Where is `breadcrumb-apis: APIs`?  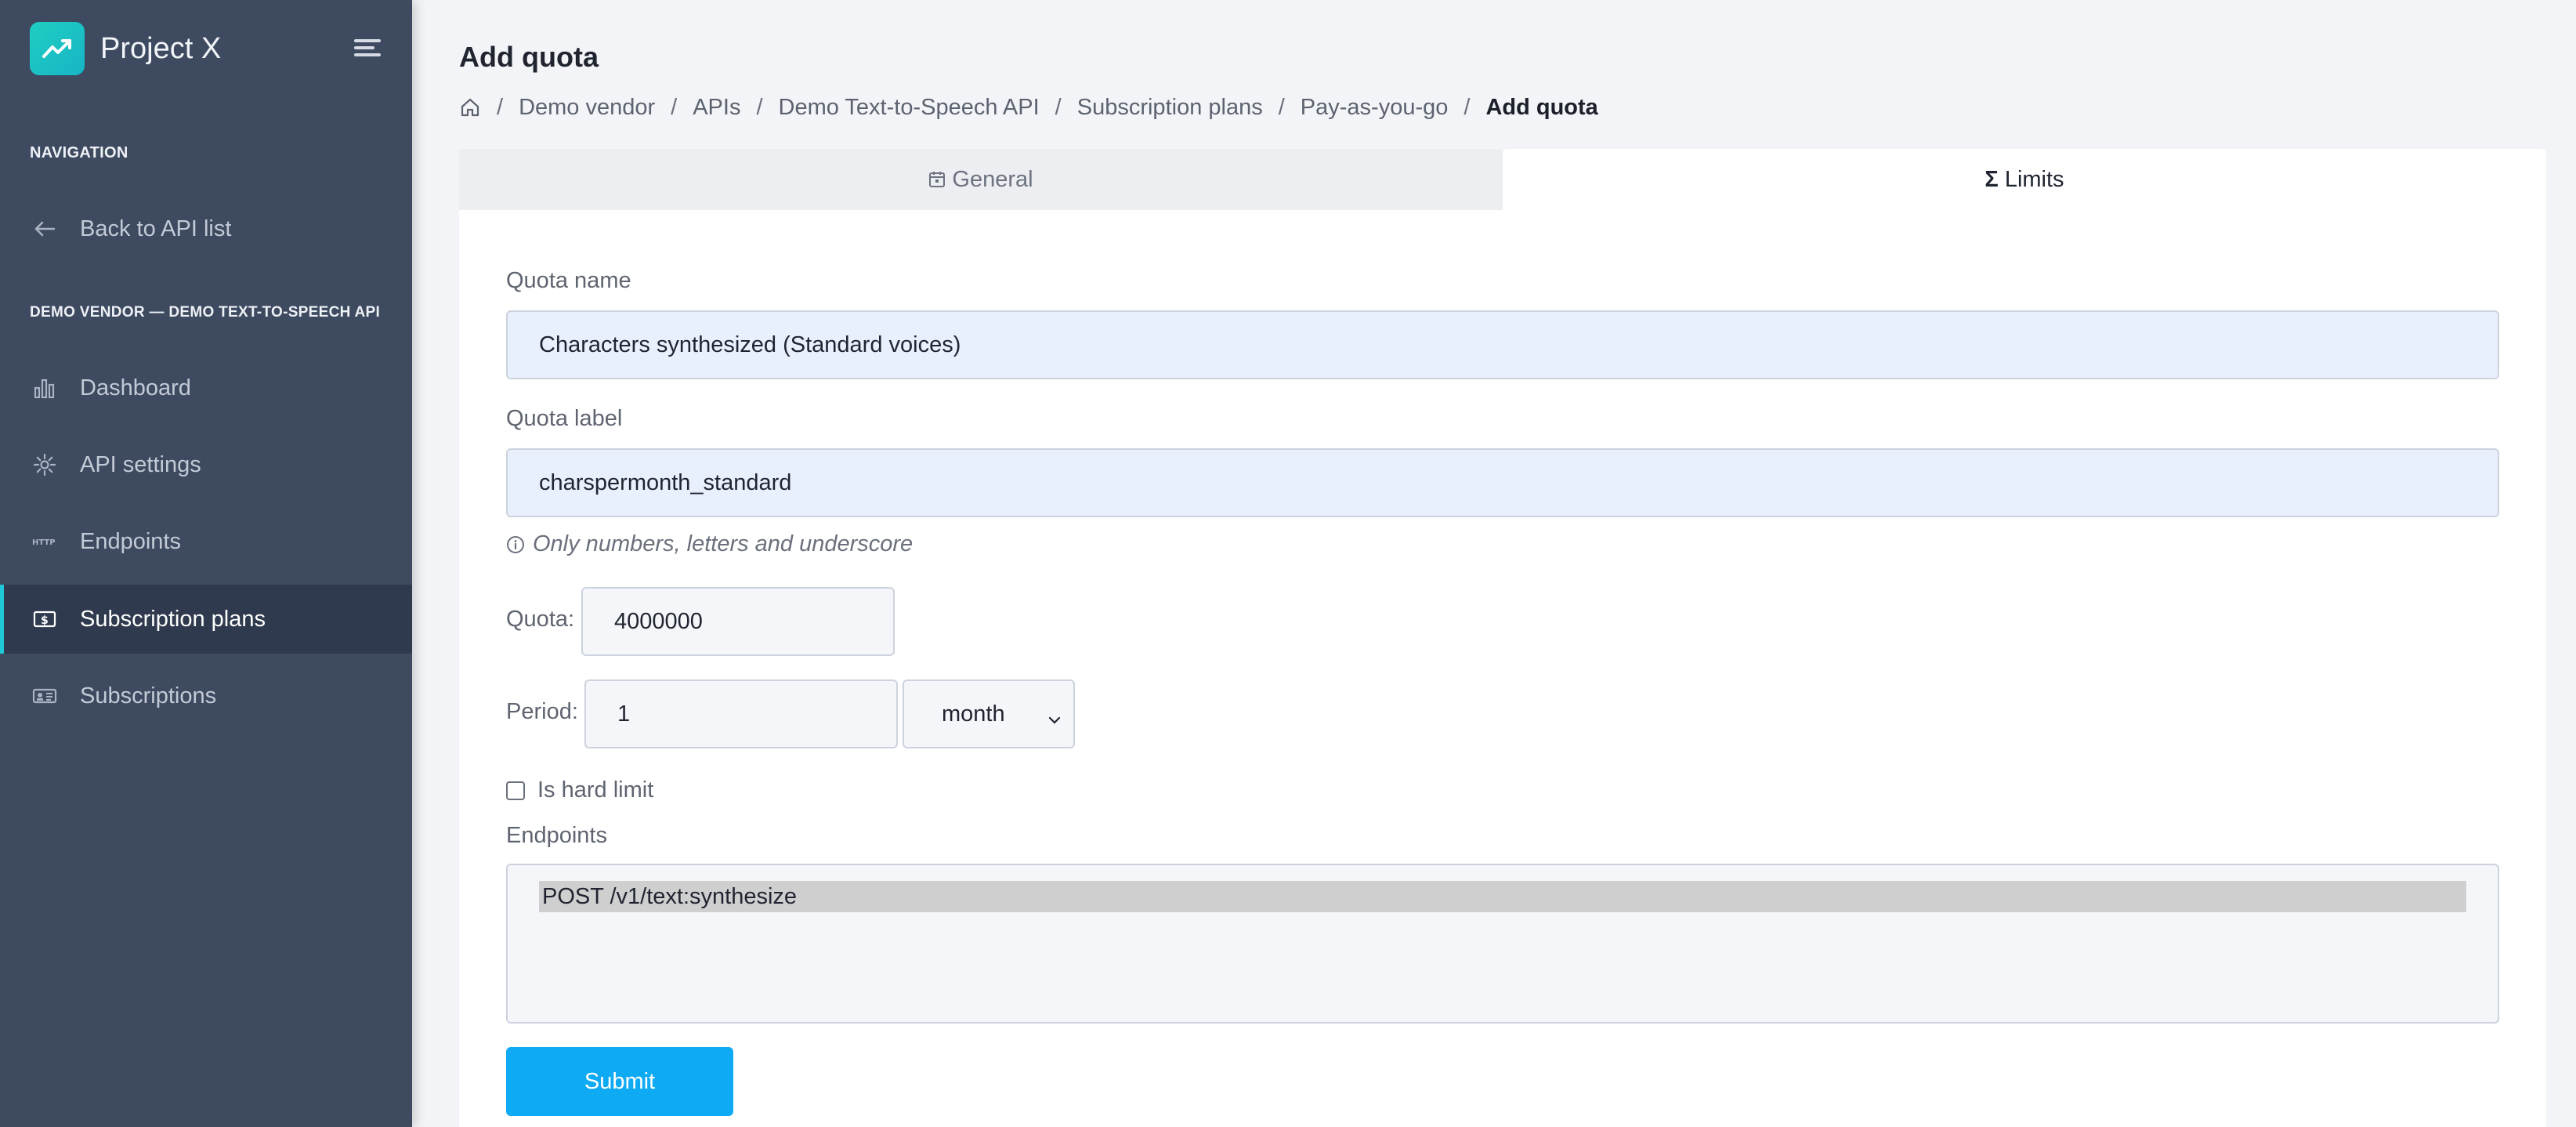 breadcrumb-apis: APIs is located at coordinates (717, 108).